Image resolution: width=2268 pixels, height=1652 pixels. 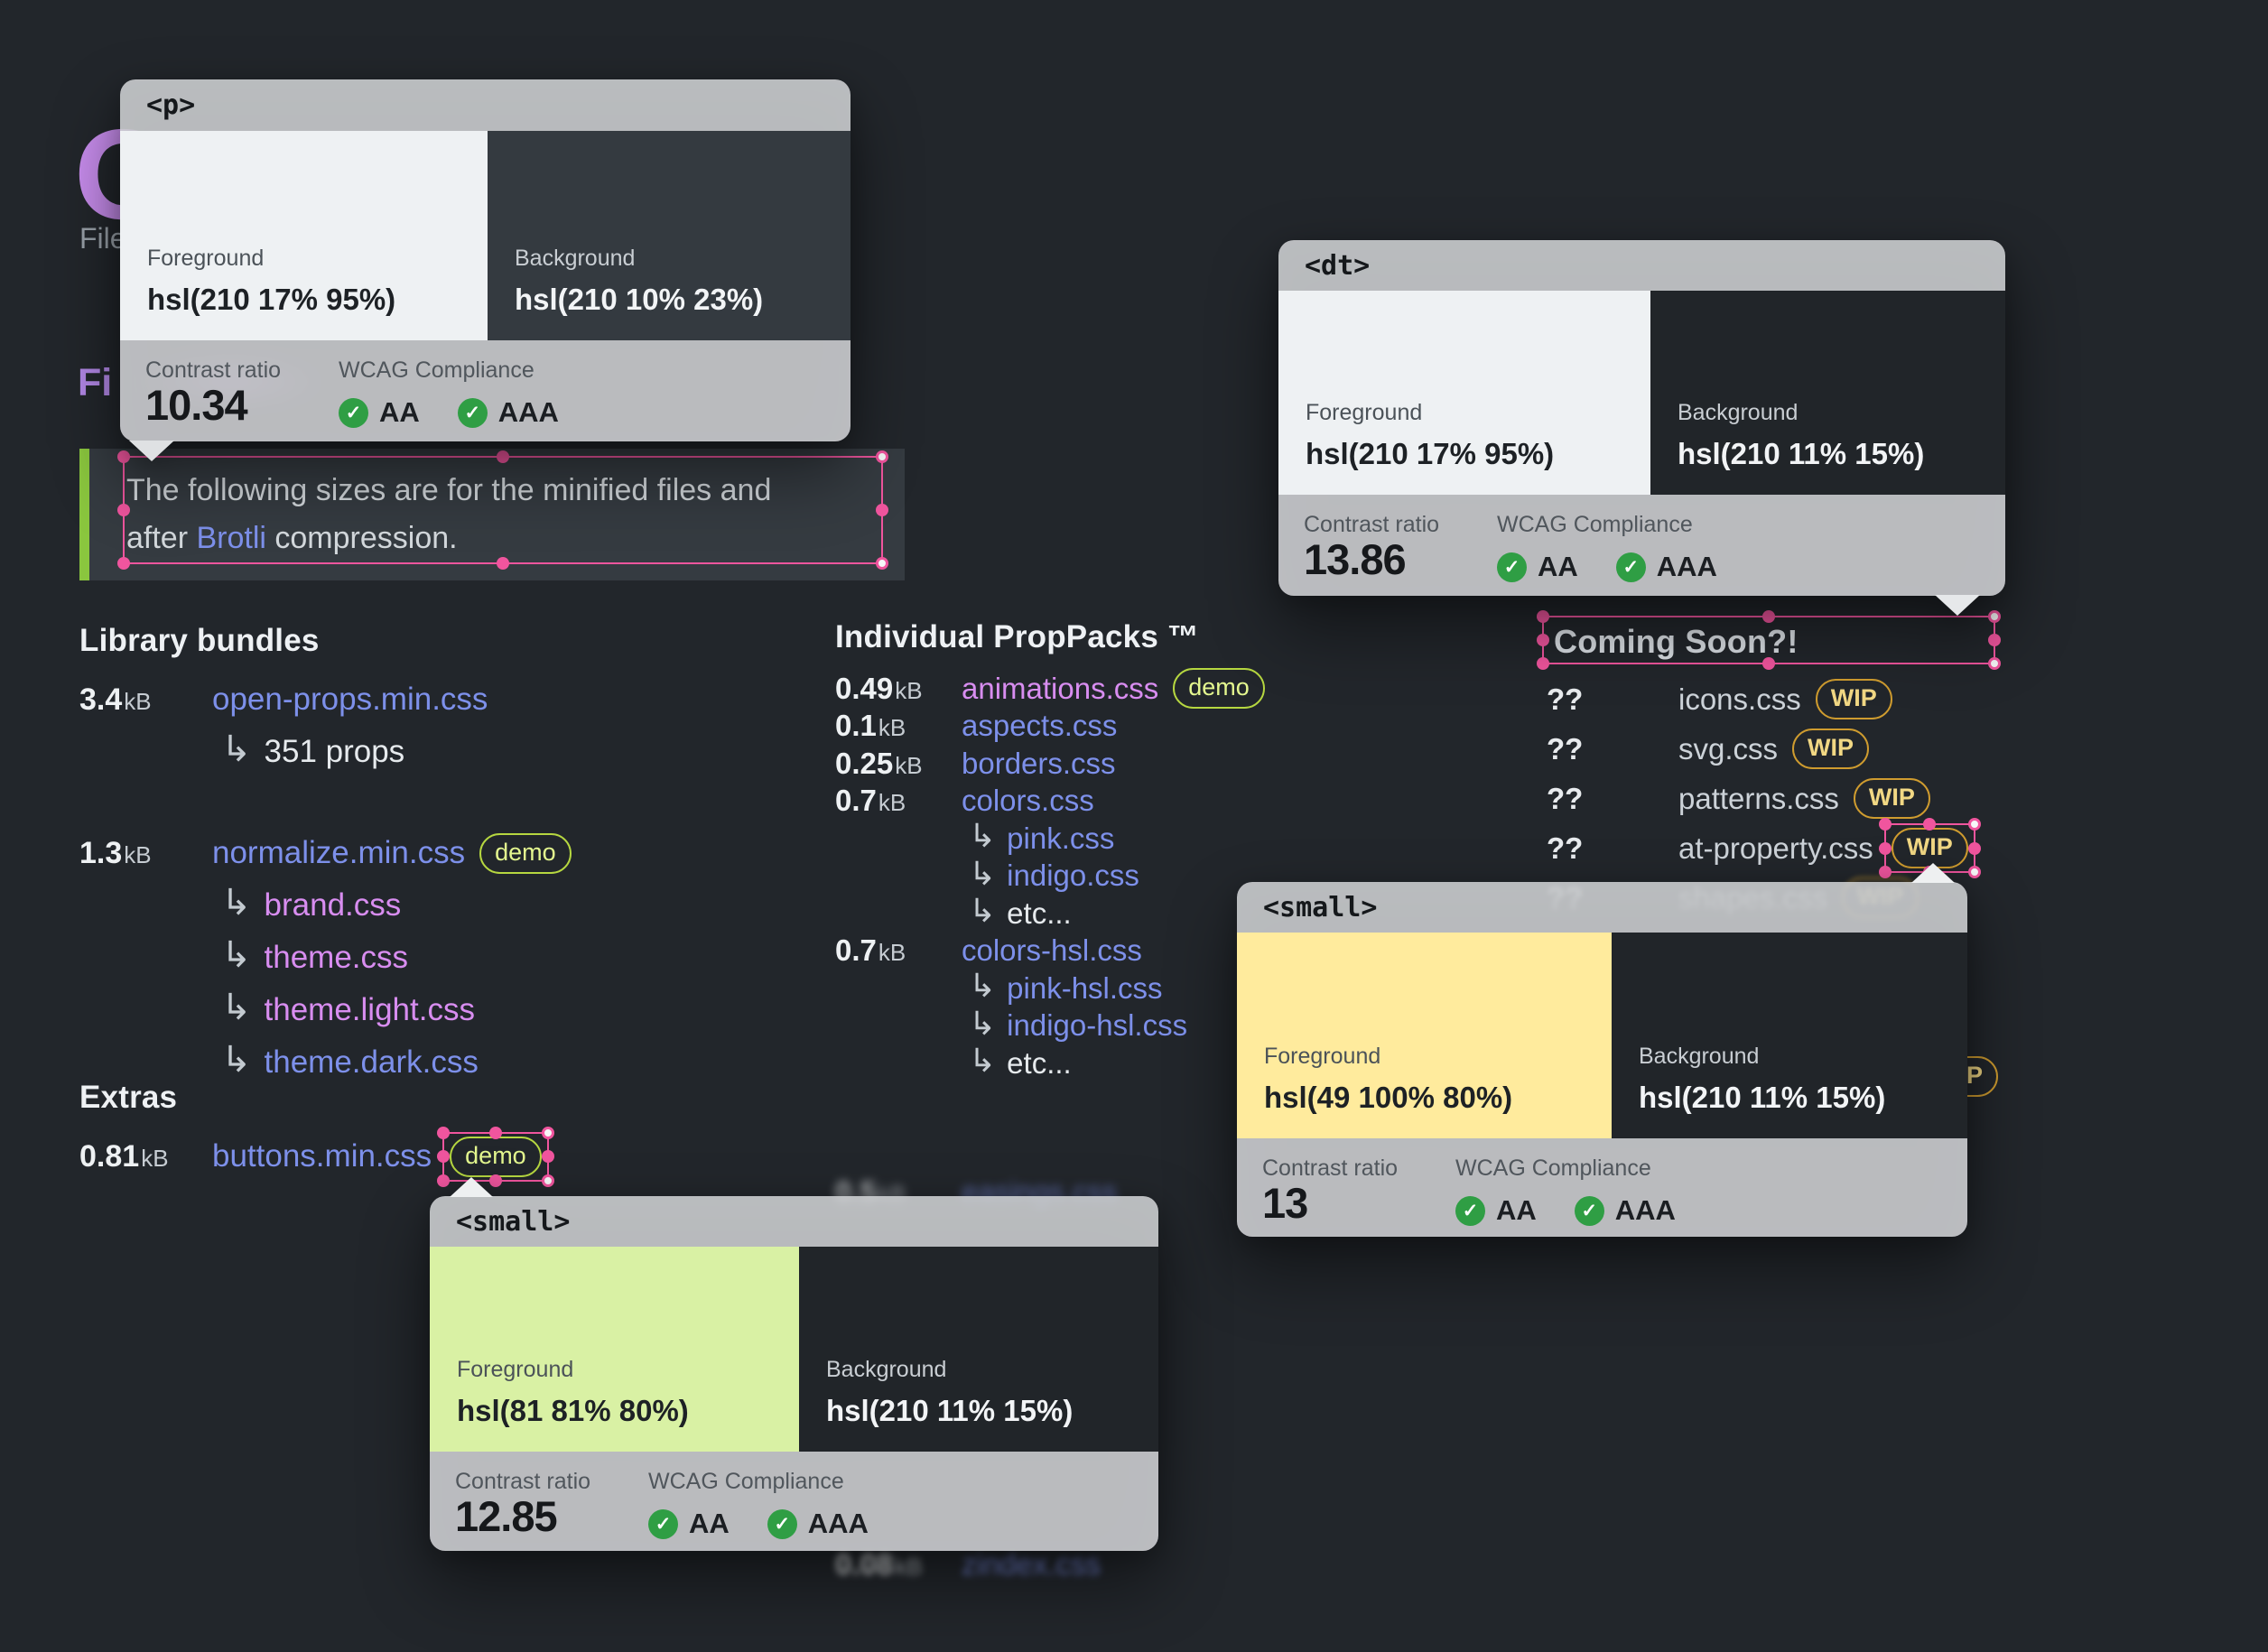 What do you see at coordinates (1728, 748) in the screenshot?
I see `file-label: svg.css` at bounding box center [1728, 748].